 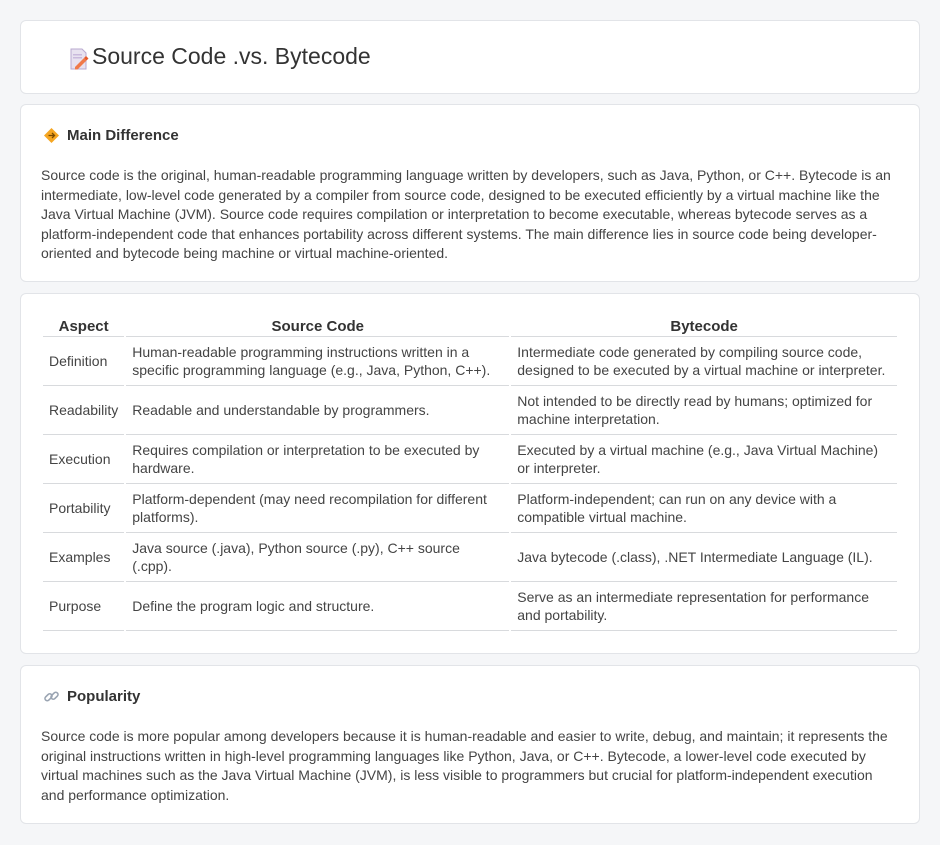 I want to click on popularity-header: Popularity, so click(x=91, y=696).